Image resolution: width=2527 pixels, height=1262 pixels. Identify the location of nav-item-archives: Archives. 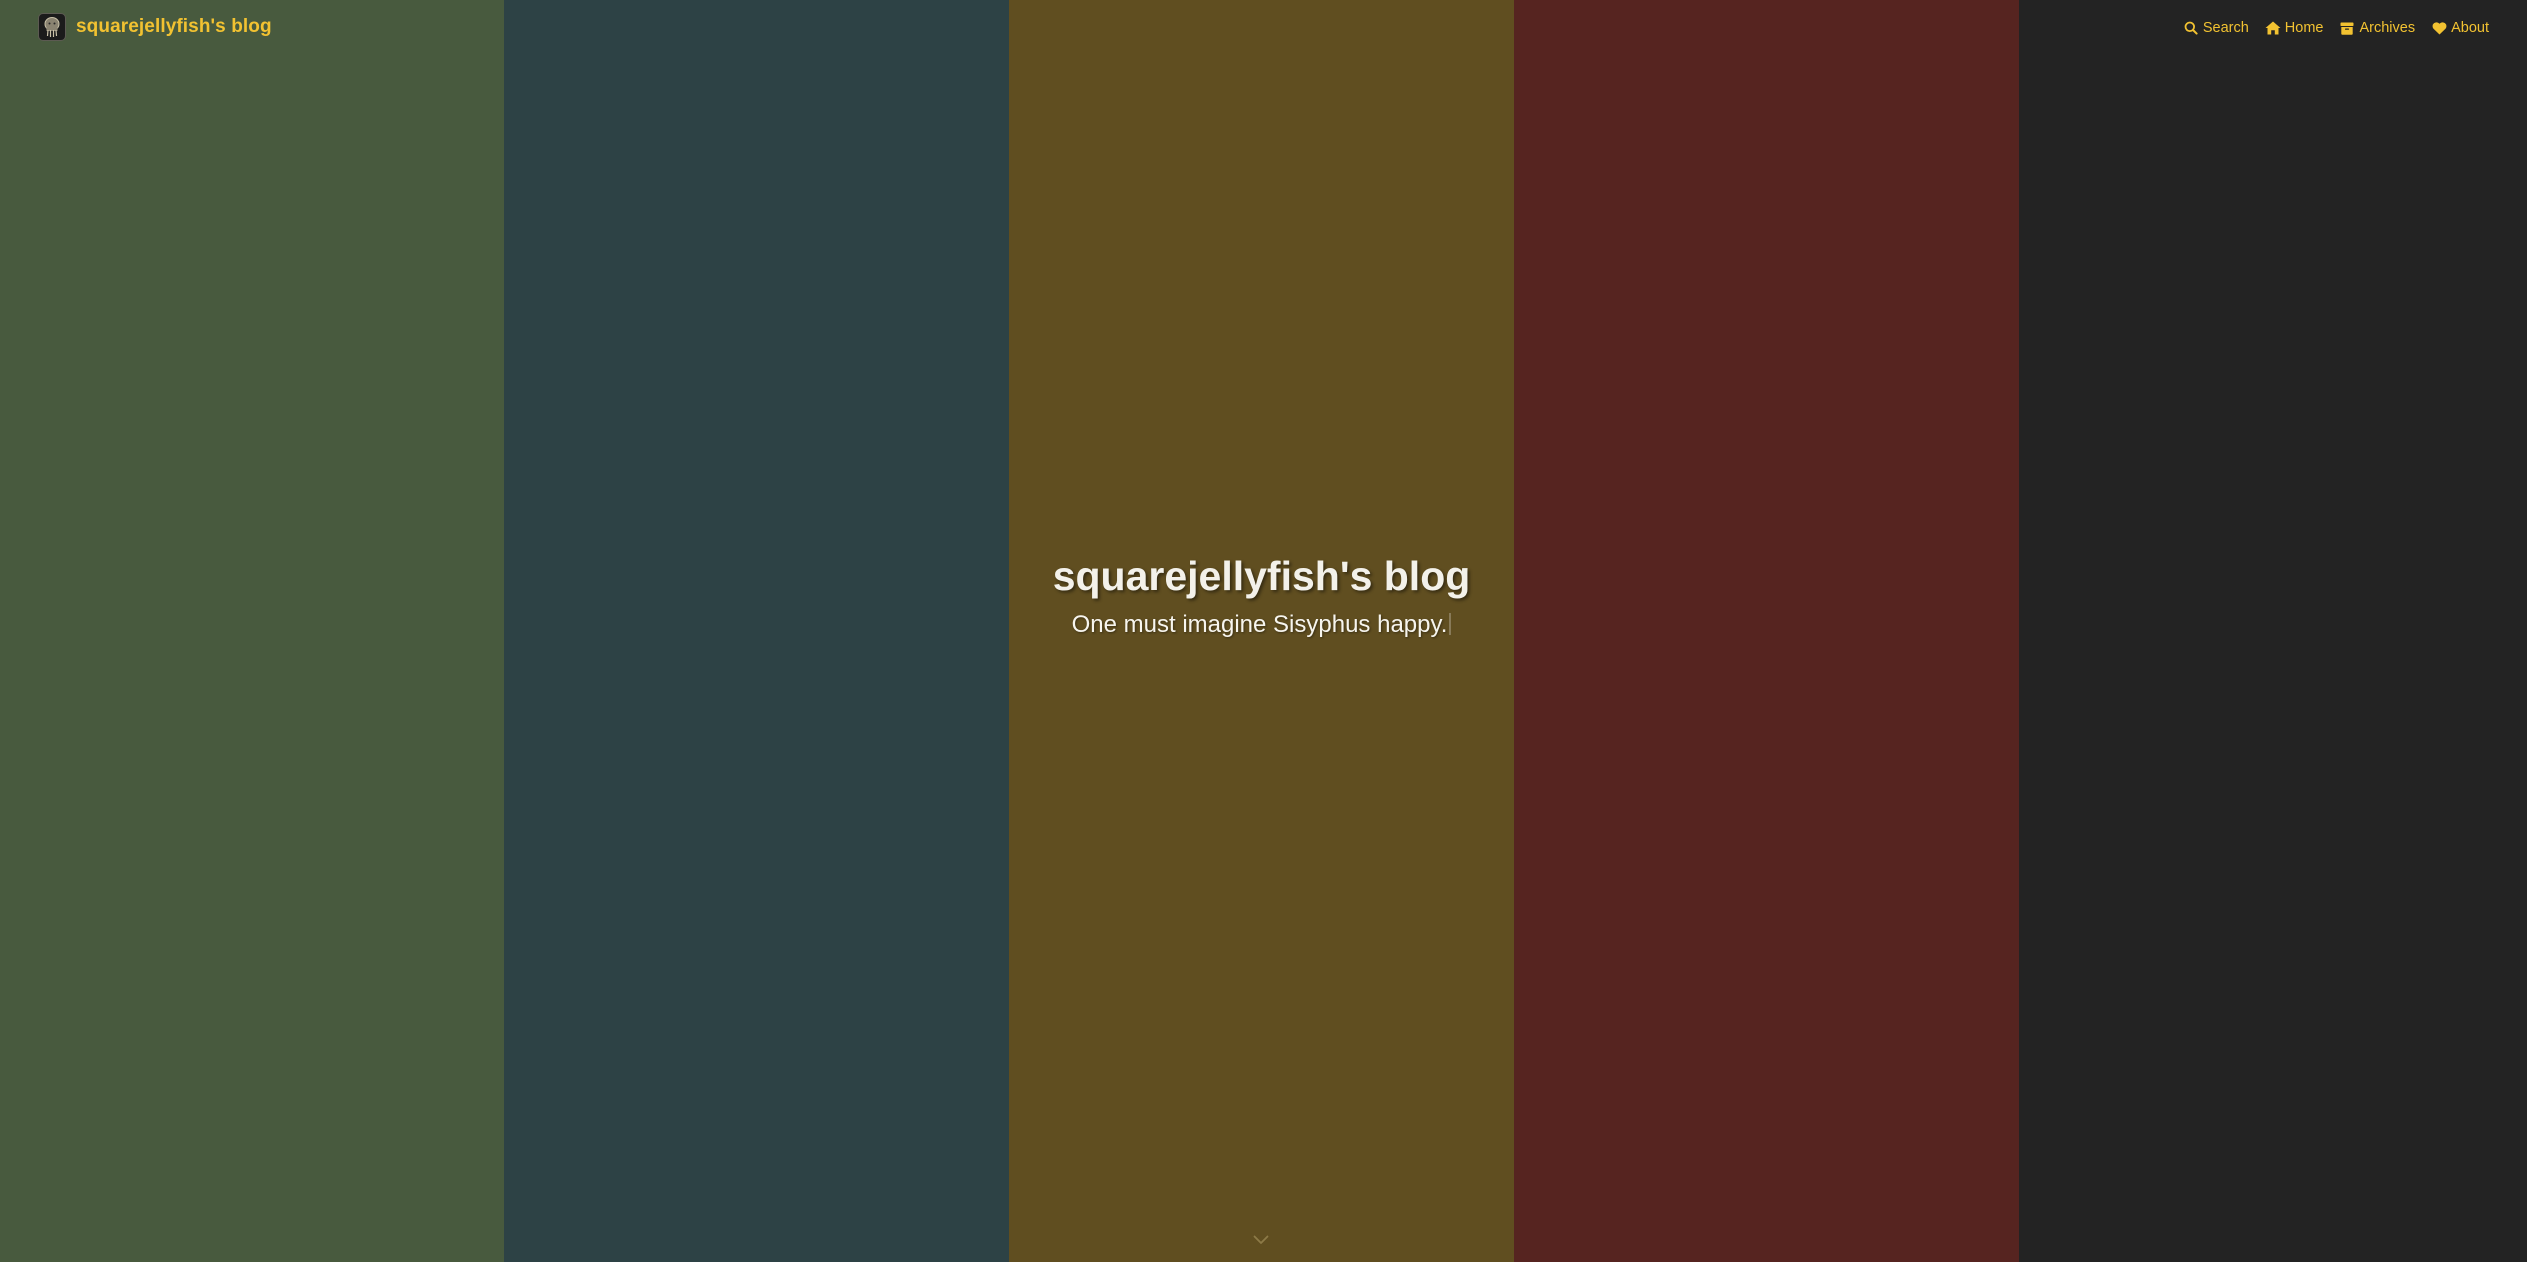
(2377, 28).